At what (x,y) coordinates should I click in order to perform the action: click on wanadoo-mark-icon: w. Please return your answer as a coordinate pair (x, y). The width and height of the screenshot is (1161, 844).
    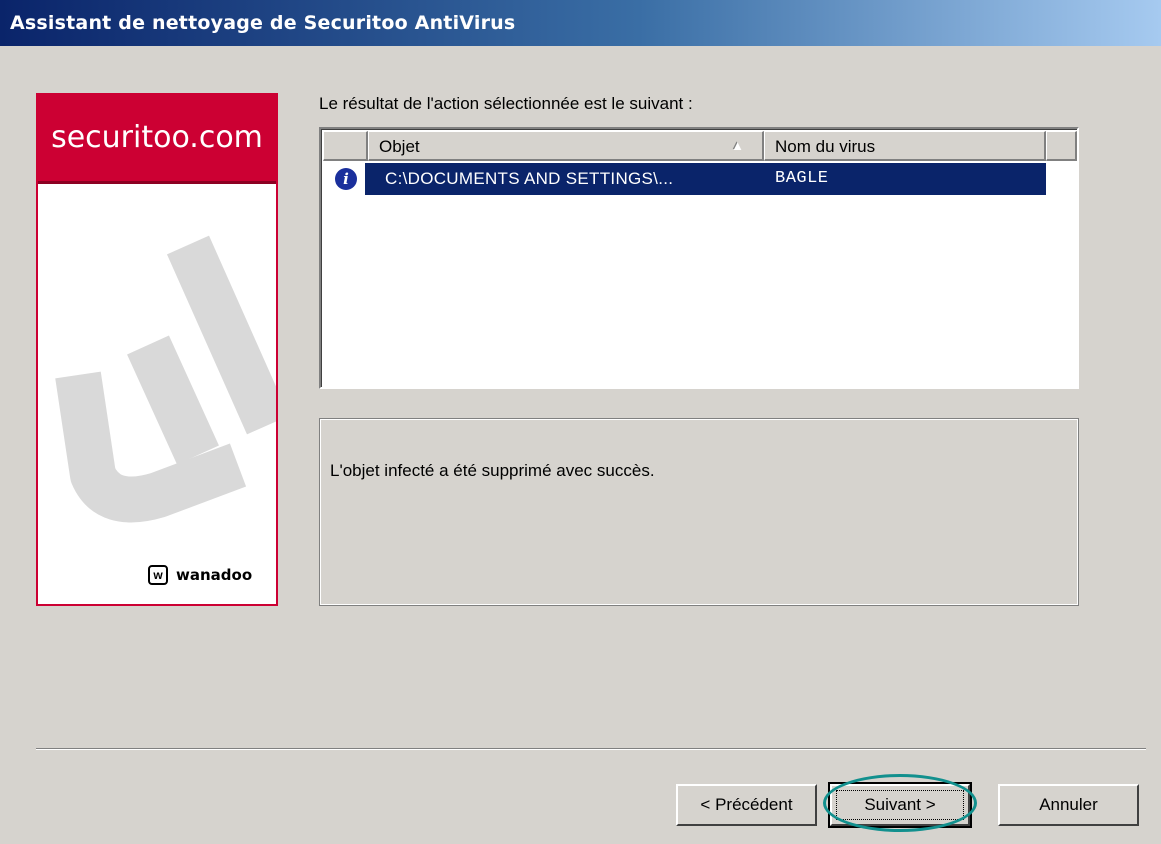
    Looking at the image, I should click on (158, 575).